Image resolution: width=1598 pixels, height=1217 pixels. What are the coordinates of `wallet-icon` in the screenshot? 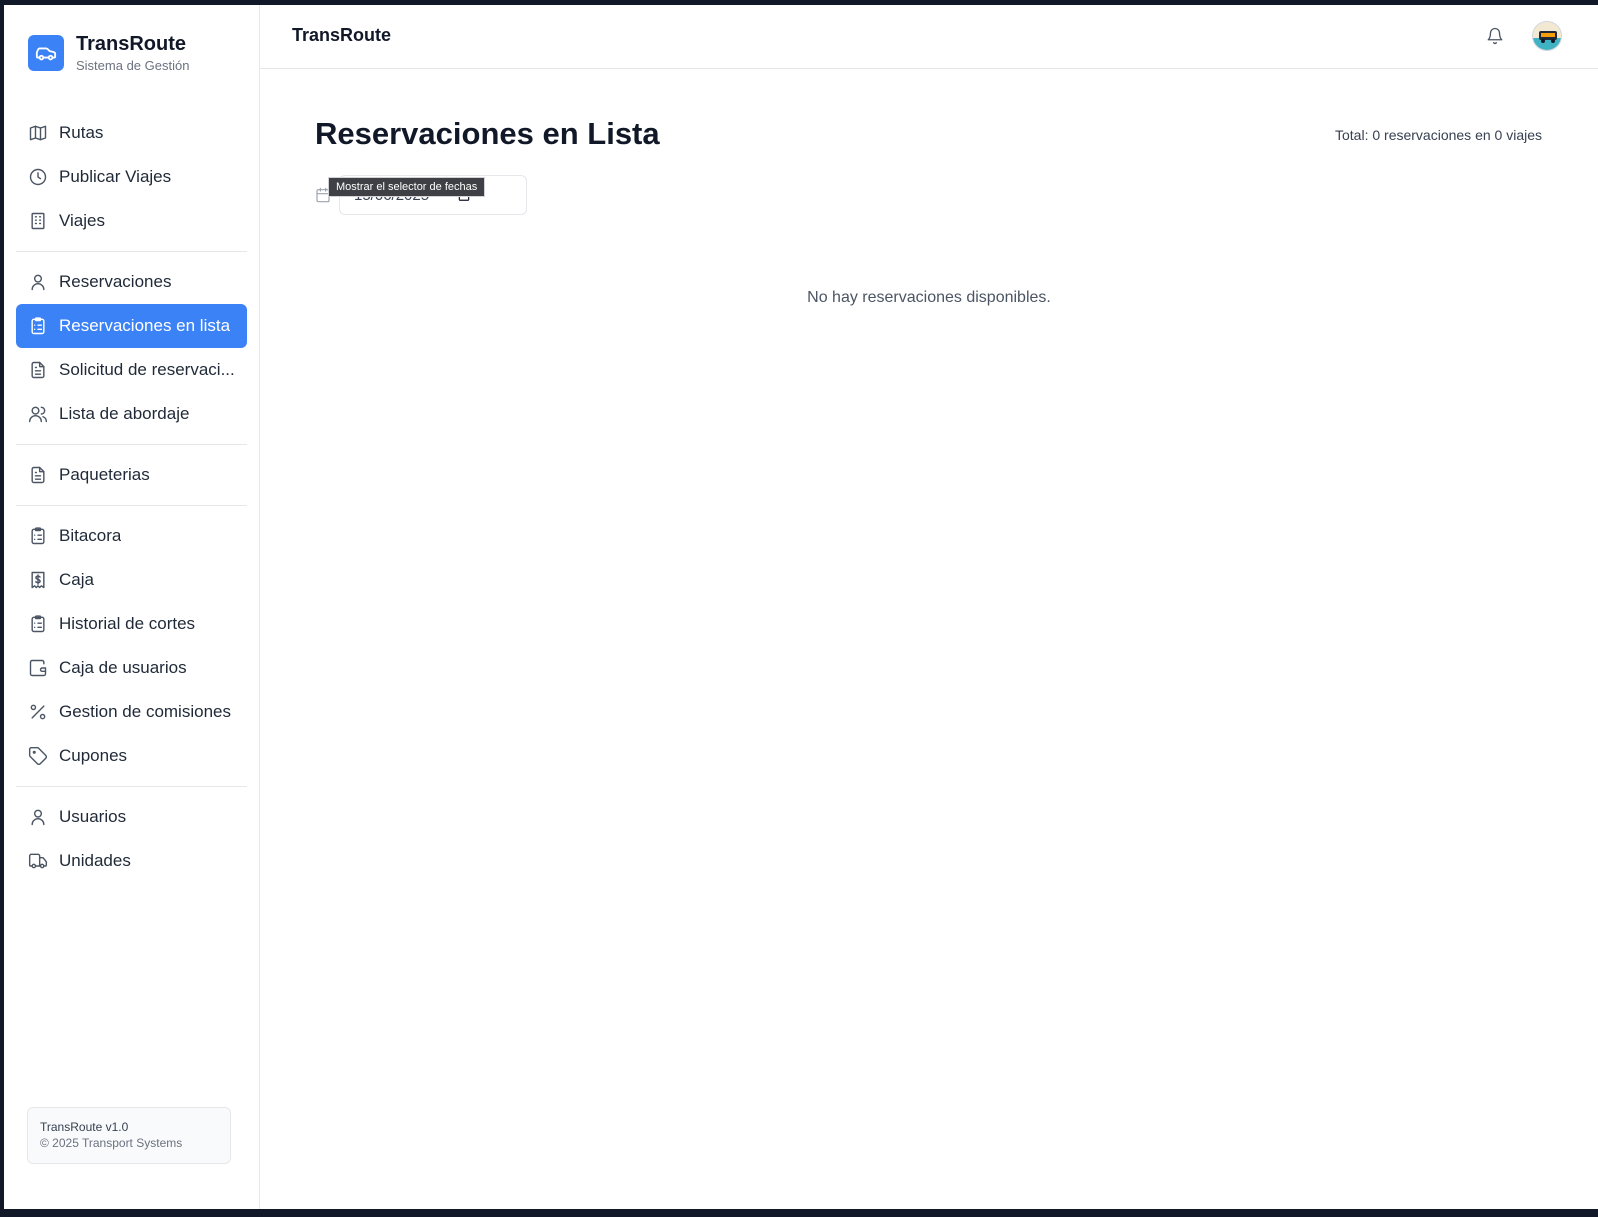 It's located at (38, 668).